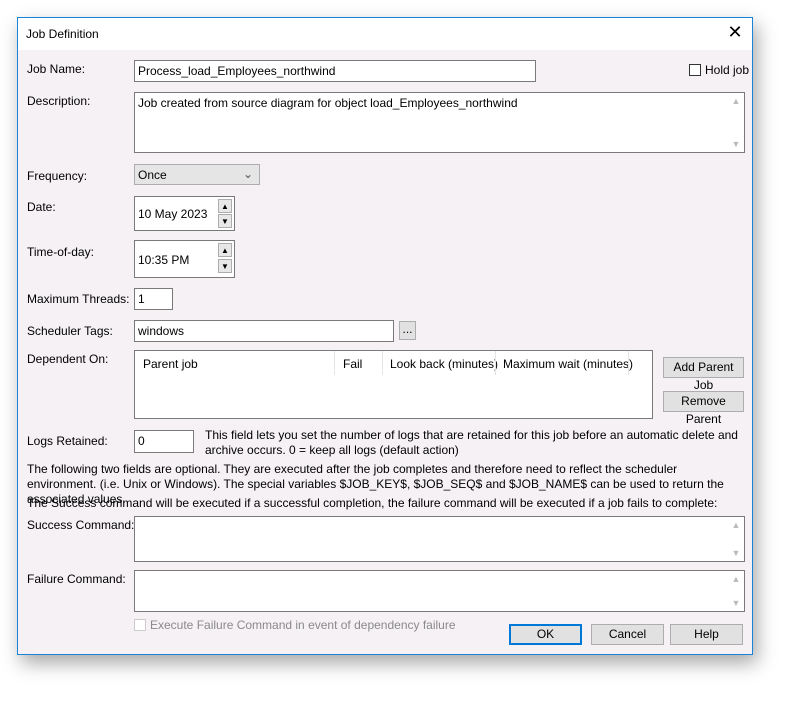  What do you see at coordinates (68, 359) in the screenshot?
I see `dependent-on-label: Dependent On:` at bounding box center [68, 359].